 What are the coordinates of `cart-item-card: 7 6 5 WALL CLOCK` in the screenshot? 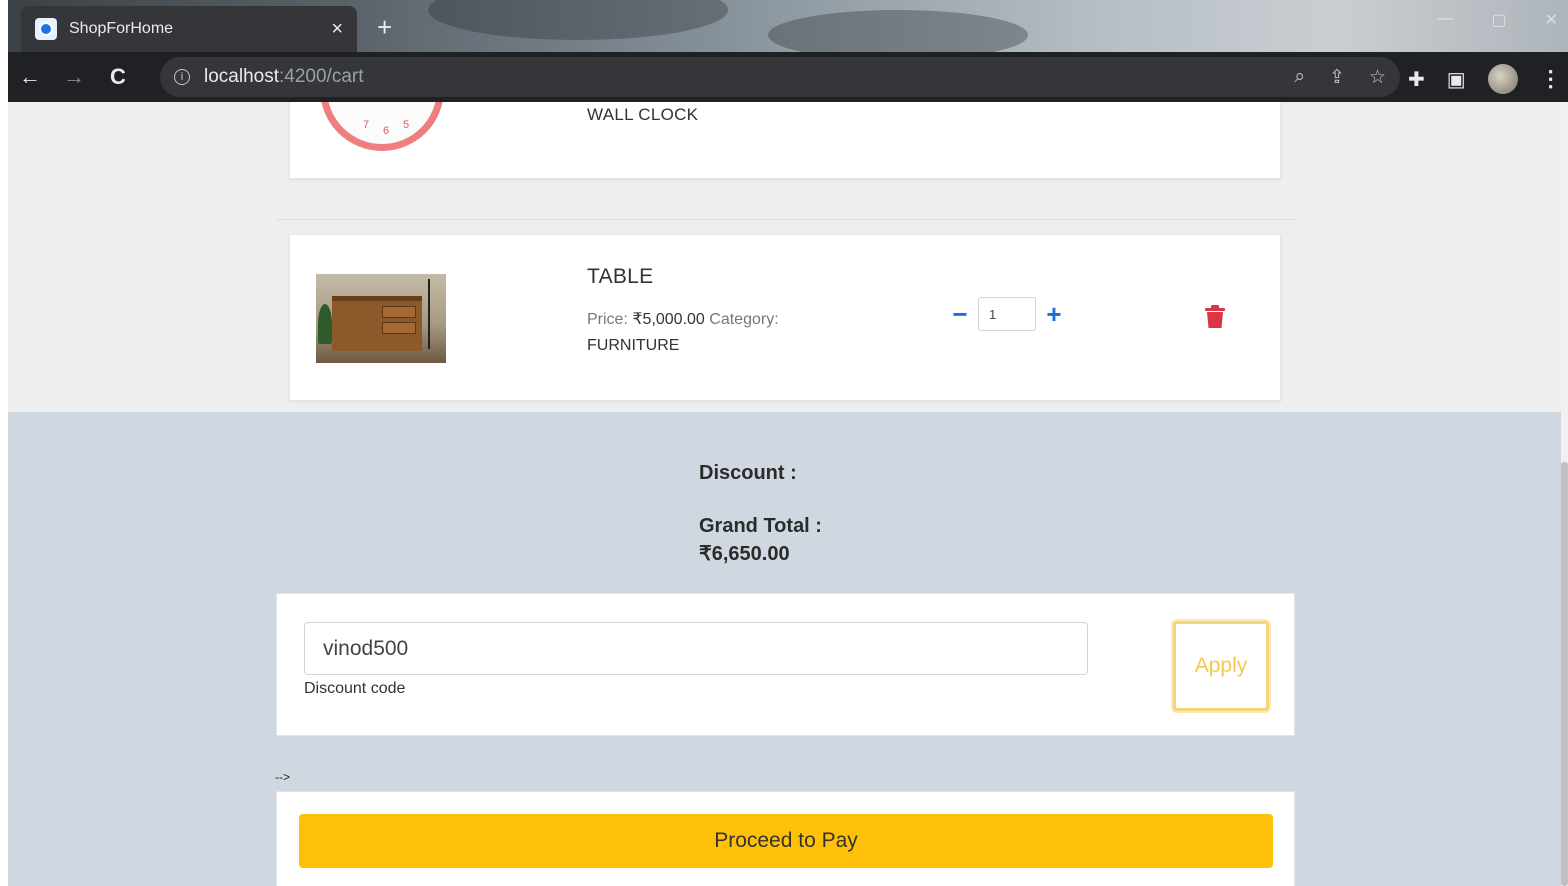 It's located at (785, 140).